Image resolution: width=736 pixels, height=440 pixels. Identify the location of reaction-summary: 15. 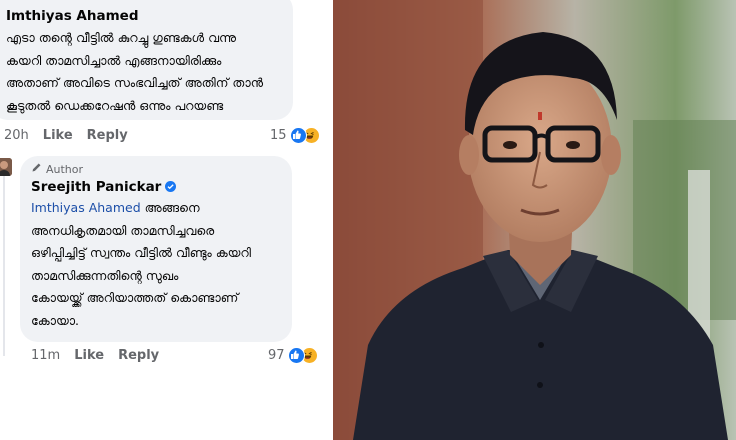
(295, 135).